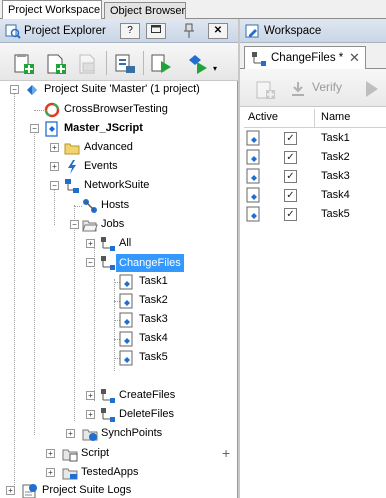 The width and height of the screenshot is (386, 498). I want to click on column-header-name: Name, so click(335, 117).